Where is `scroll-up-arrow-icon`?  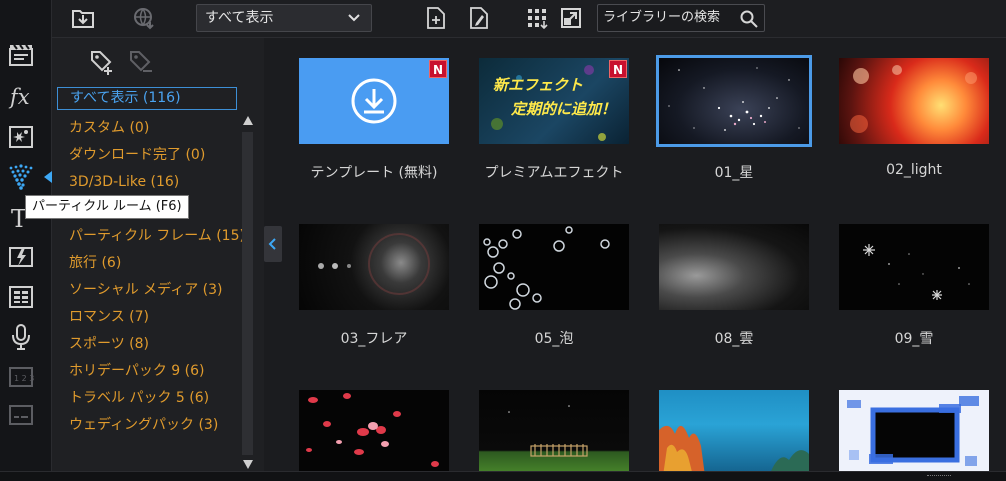 scroll-up-arrow-icon is located at coordinates (248, 120).